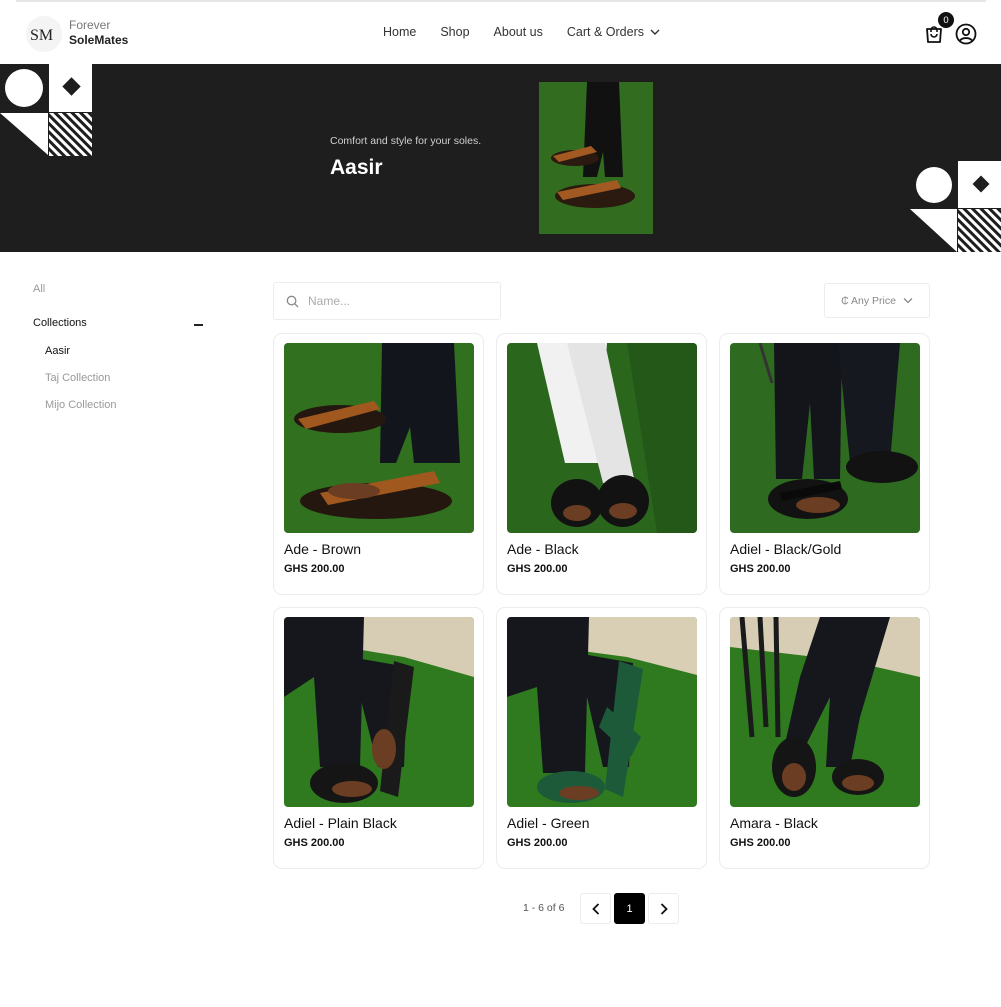  I want to click on search-icon, so click(292, 301).